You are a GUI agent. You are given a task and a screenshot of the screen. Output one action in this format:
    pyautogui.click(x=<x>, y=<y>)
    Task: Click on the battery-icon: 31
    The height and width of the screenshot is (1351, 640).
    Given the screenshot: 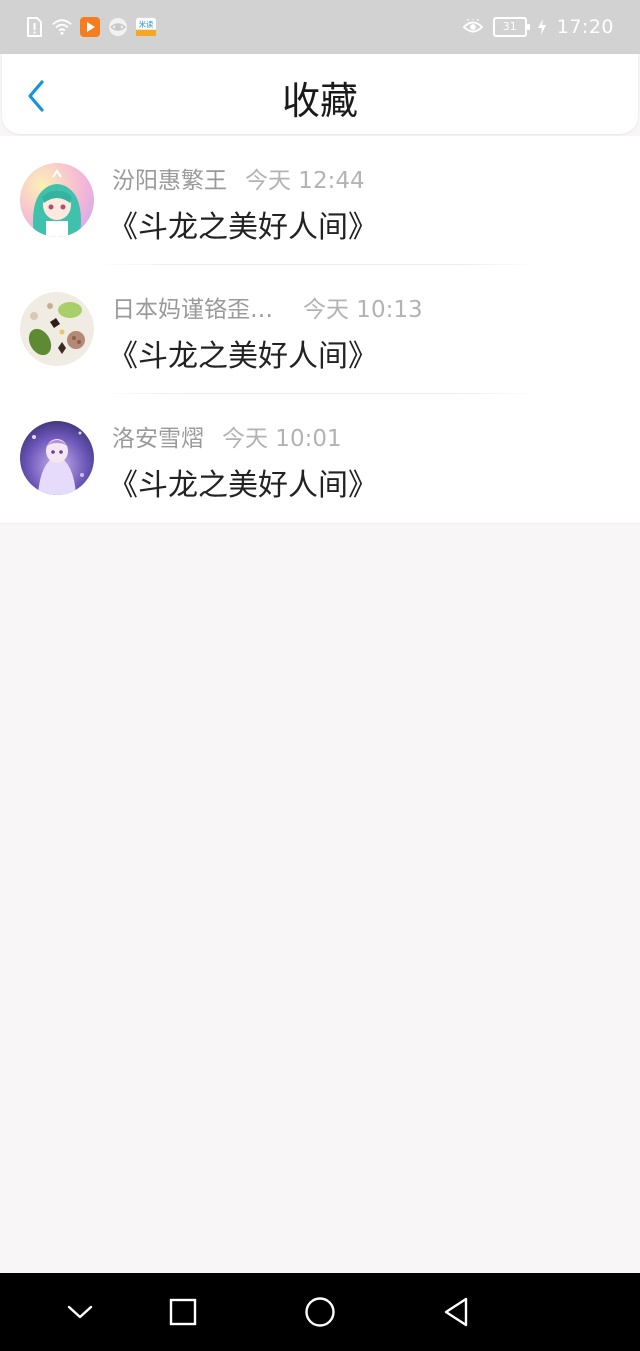 What is the action you would take?
    pyautogui.click(x=511, y=27)
    